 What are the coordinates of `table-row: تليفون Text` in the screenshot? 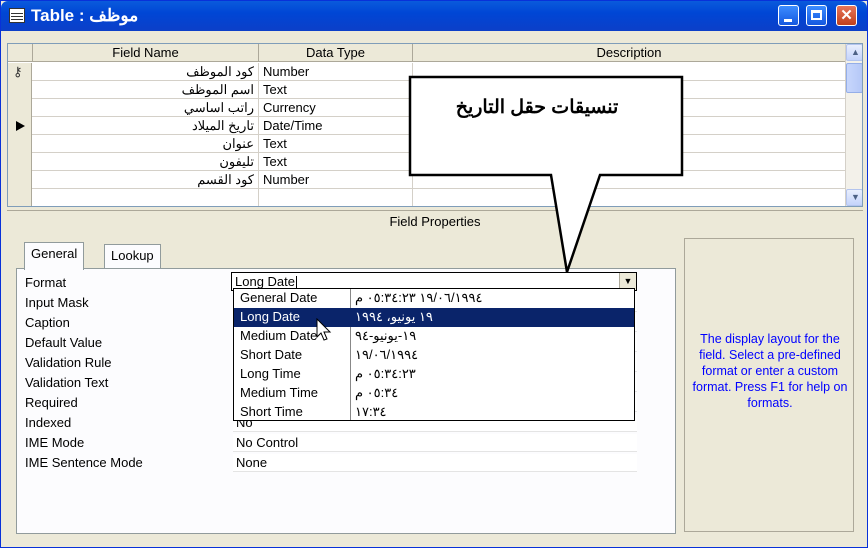 It's located at (427, 162).